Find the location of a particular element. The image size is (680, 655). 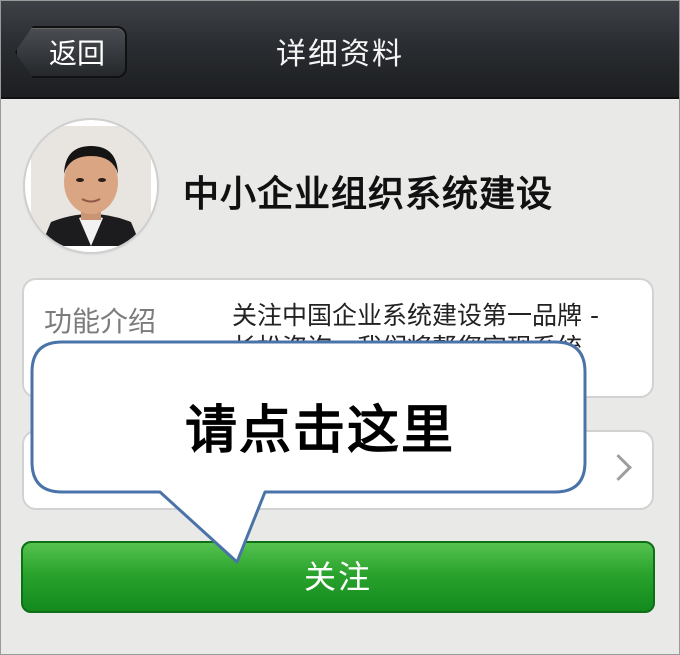

description-text: 关注中国企业系统建设第一品牌 - 长松咨询，我们将帮您实现系统 is located at coordinates (415, 331).